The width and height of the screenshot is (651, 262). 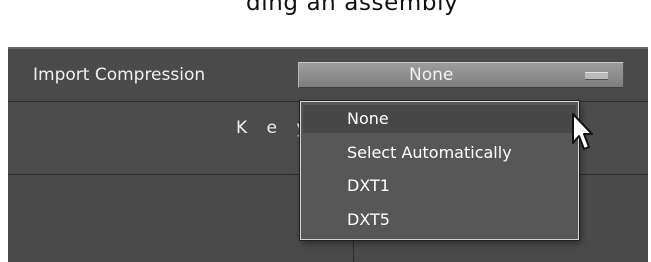 What do you see at coordinates (439, 186) in the screenshot?
I see `dropdown-option-dxt1: DXT1` at bounding box center [439, 186].